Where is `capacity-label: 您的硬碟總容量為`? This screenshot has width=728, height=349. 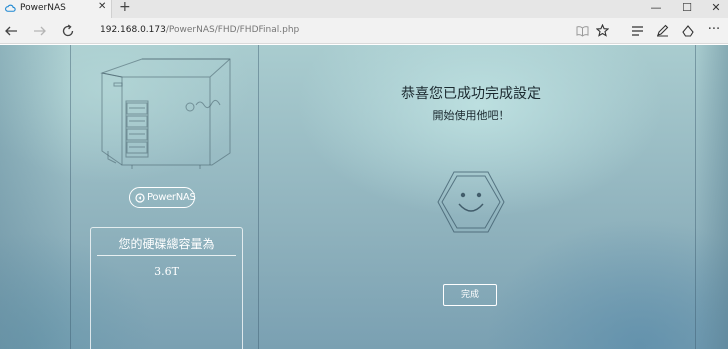
capacity-label: 您的硬碟總容量為 is located at coordinates (166, 244).